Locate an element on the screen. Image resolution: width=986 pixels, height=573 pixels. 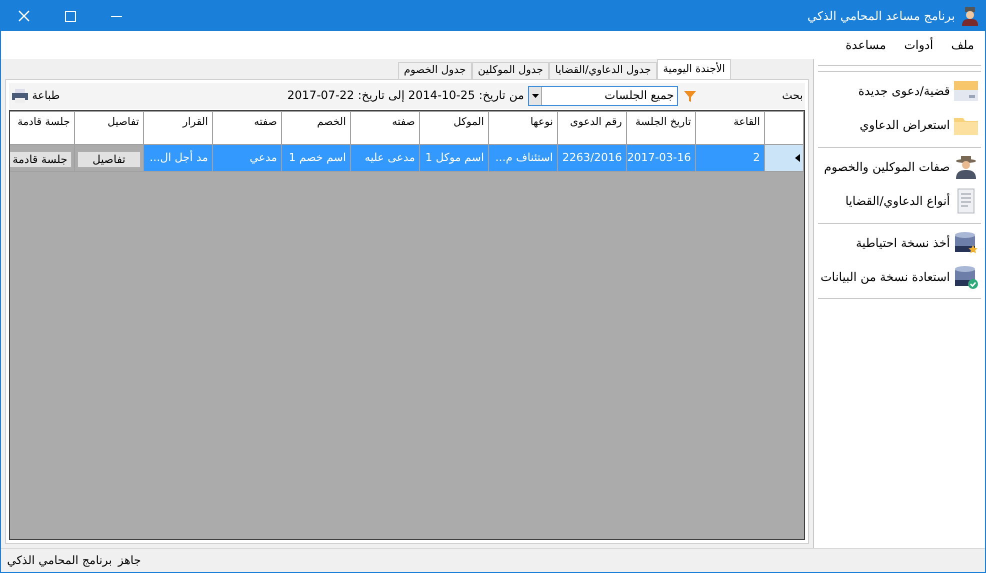
envelope-icon is located at coordinates (966, 91).